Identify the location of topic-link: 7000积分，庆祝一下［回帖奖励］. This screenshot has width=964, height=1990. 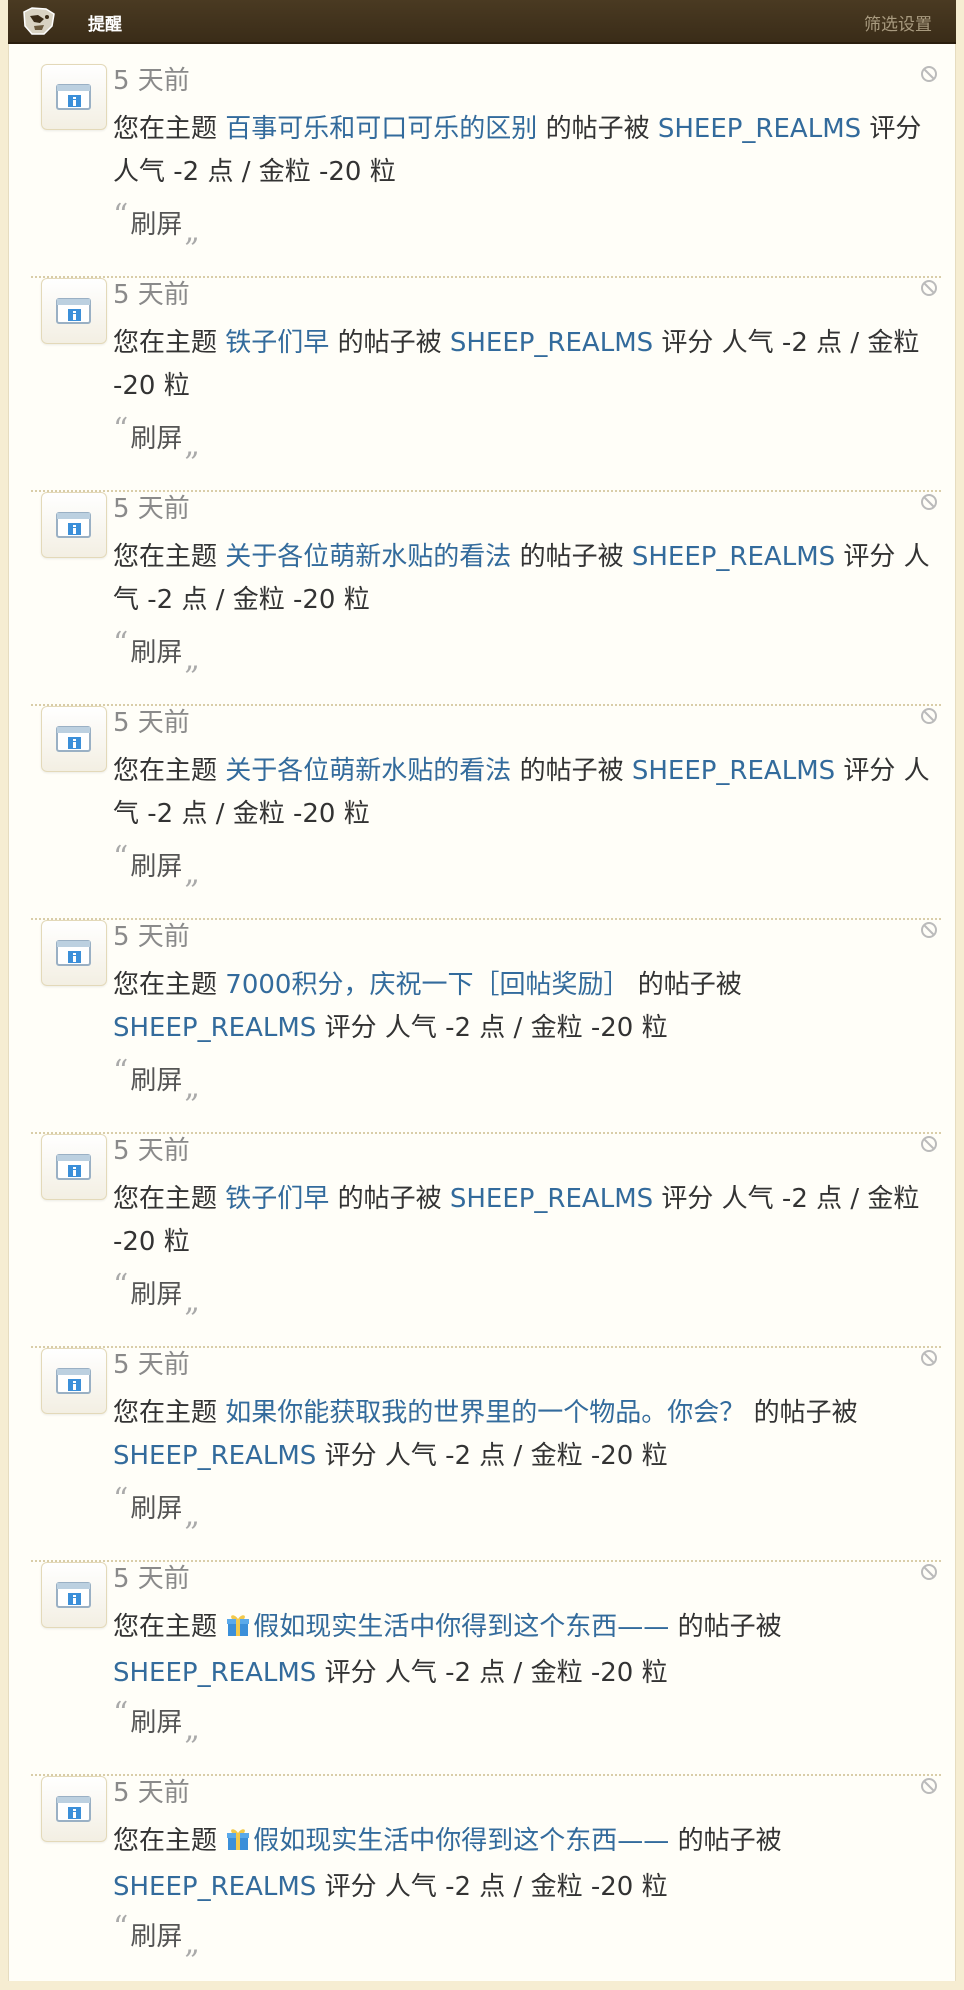
(427, 985).